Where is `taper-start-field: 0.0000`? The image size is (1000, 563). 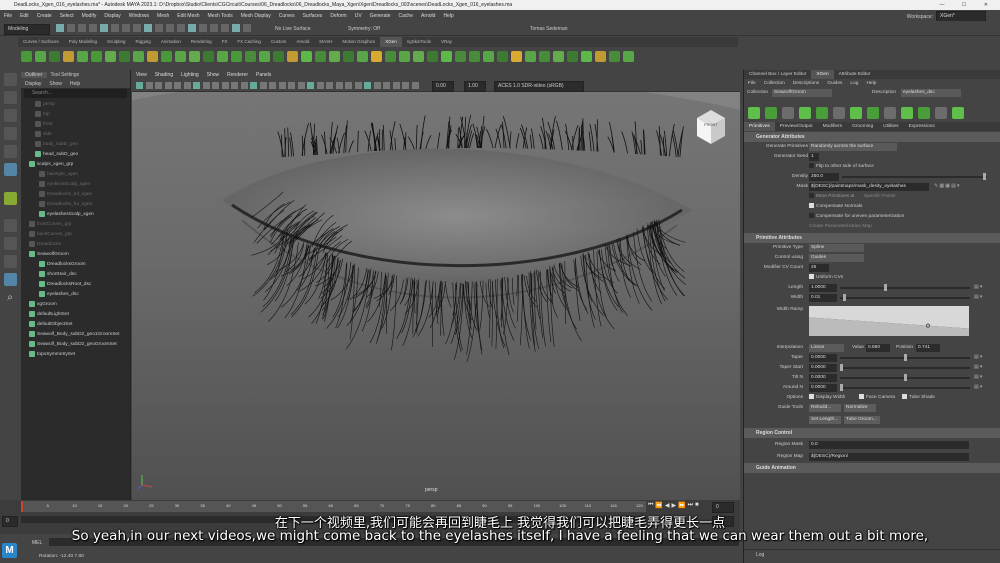
taper-start-field: 0.0000 is located at coordinates (823, 368).